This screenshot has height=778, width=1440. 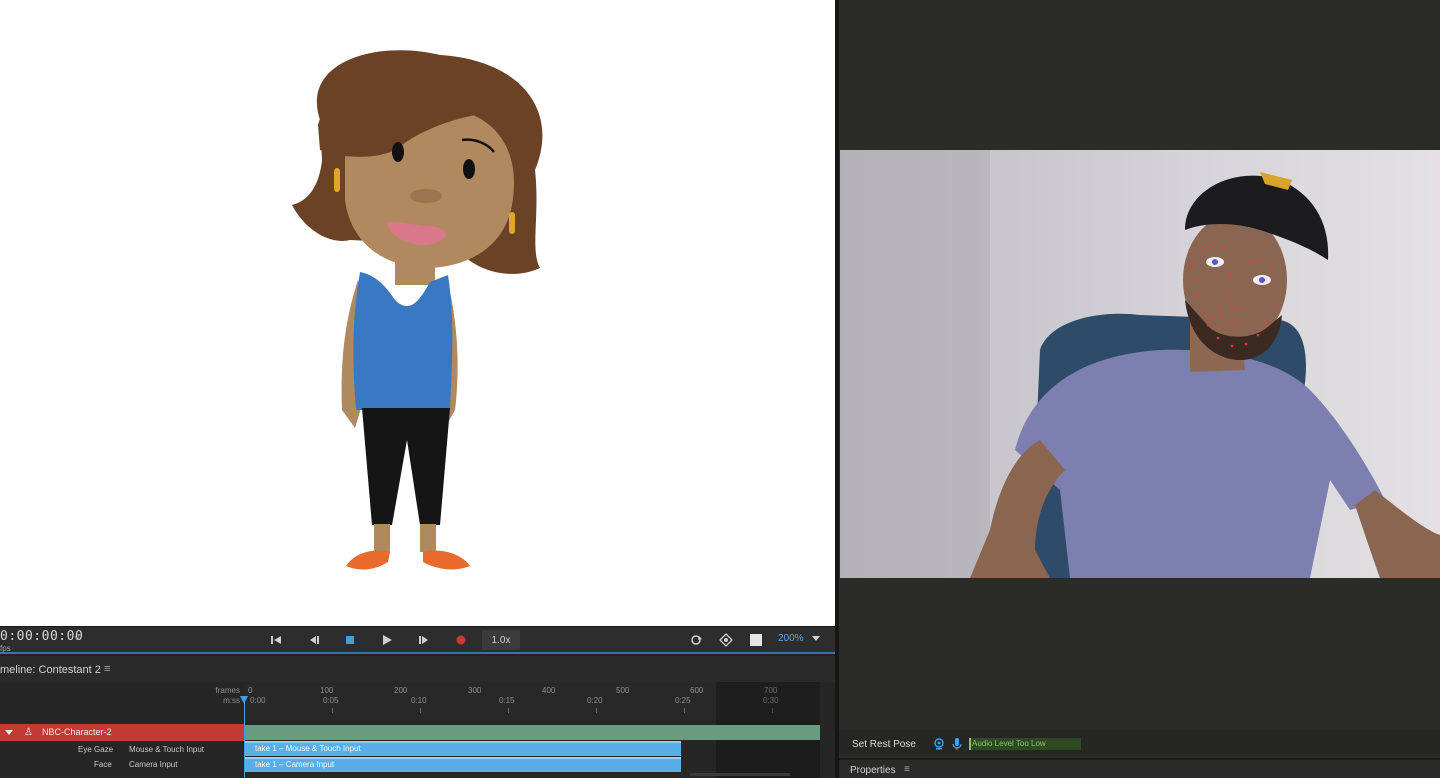 I want to click on take-bar-eye-gaze: take 1 – Mouse & Touch Input, so click(x=463, y=748).